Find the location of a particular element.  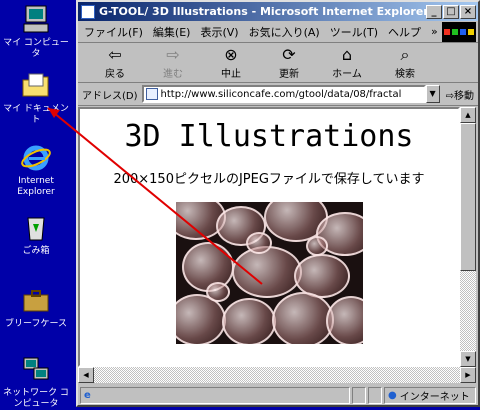

windows-logo-icon is located at coordinates (459, 32).